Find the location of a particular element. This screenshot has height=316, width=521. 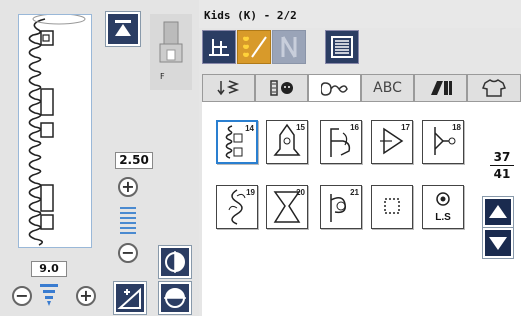

stitch-preview-pattern-icon is located at coordinates (57, 129).